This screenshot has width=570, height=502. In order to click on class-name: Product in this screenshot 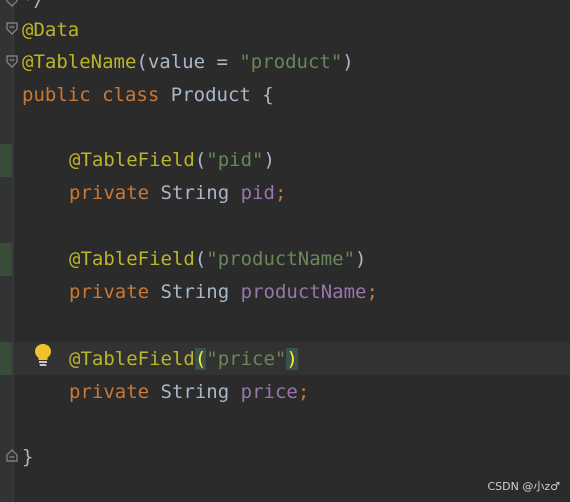, I will do `click(210, 95)`.